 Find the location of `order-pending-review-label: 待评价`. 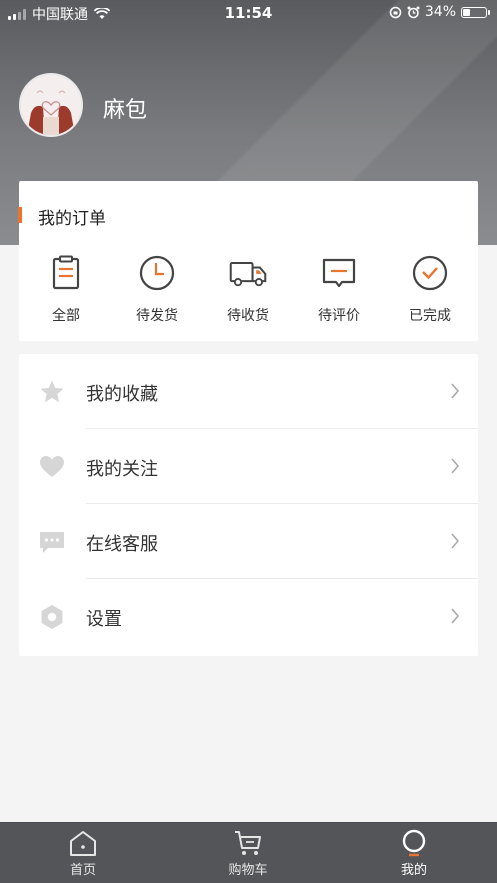

order-pending-review-label: 待评价 is located at coordinates (339, 316).